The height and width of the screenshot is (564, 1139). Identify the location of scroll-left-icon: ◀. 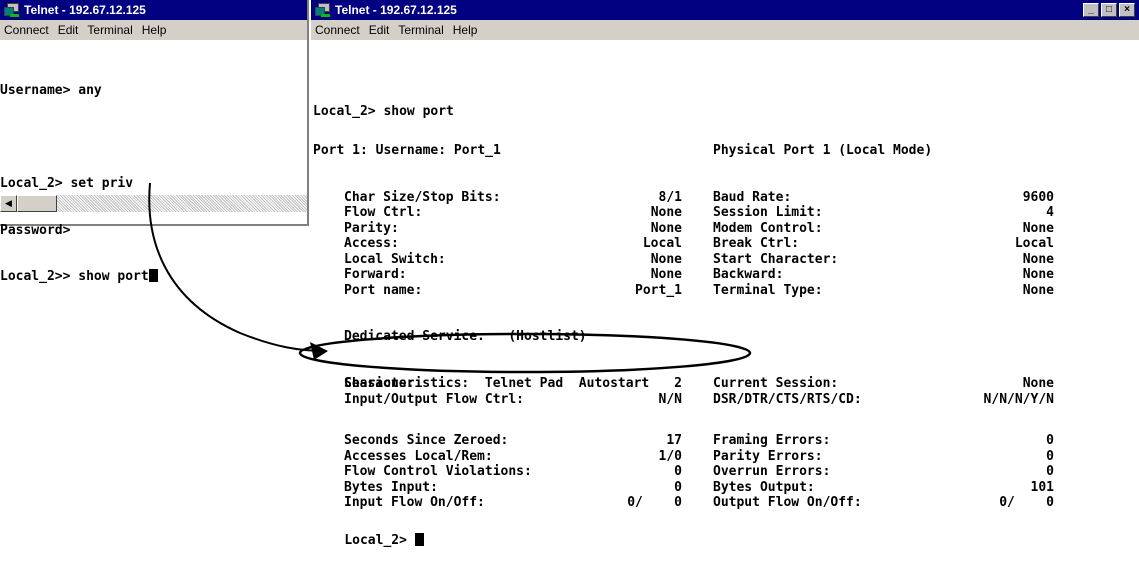
(8, 203).